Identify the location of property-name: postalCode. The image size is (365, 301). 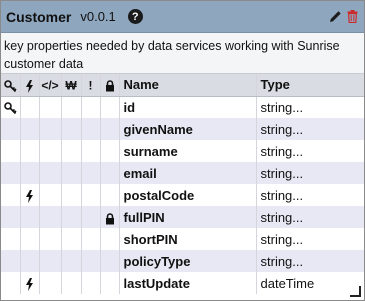
(188, 195).